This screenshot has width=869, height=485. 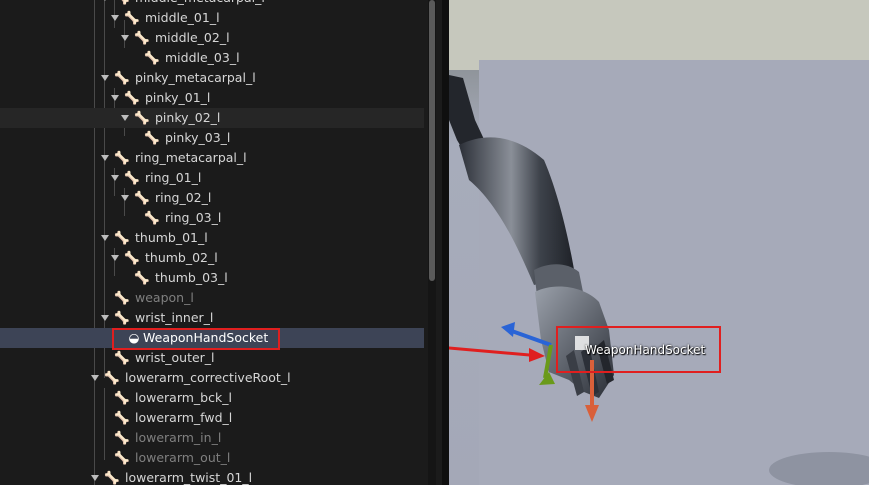 I want to click on tree-row-label: pinky_01_l, so click(x=178, y=97).